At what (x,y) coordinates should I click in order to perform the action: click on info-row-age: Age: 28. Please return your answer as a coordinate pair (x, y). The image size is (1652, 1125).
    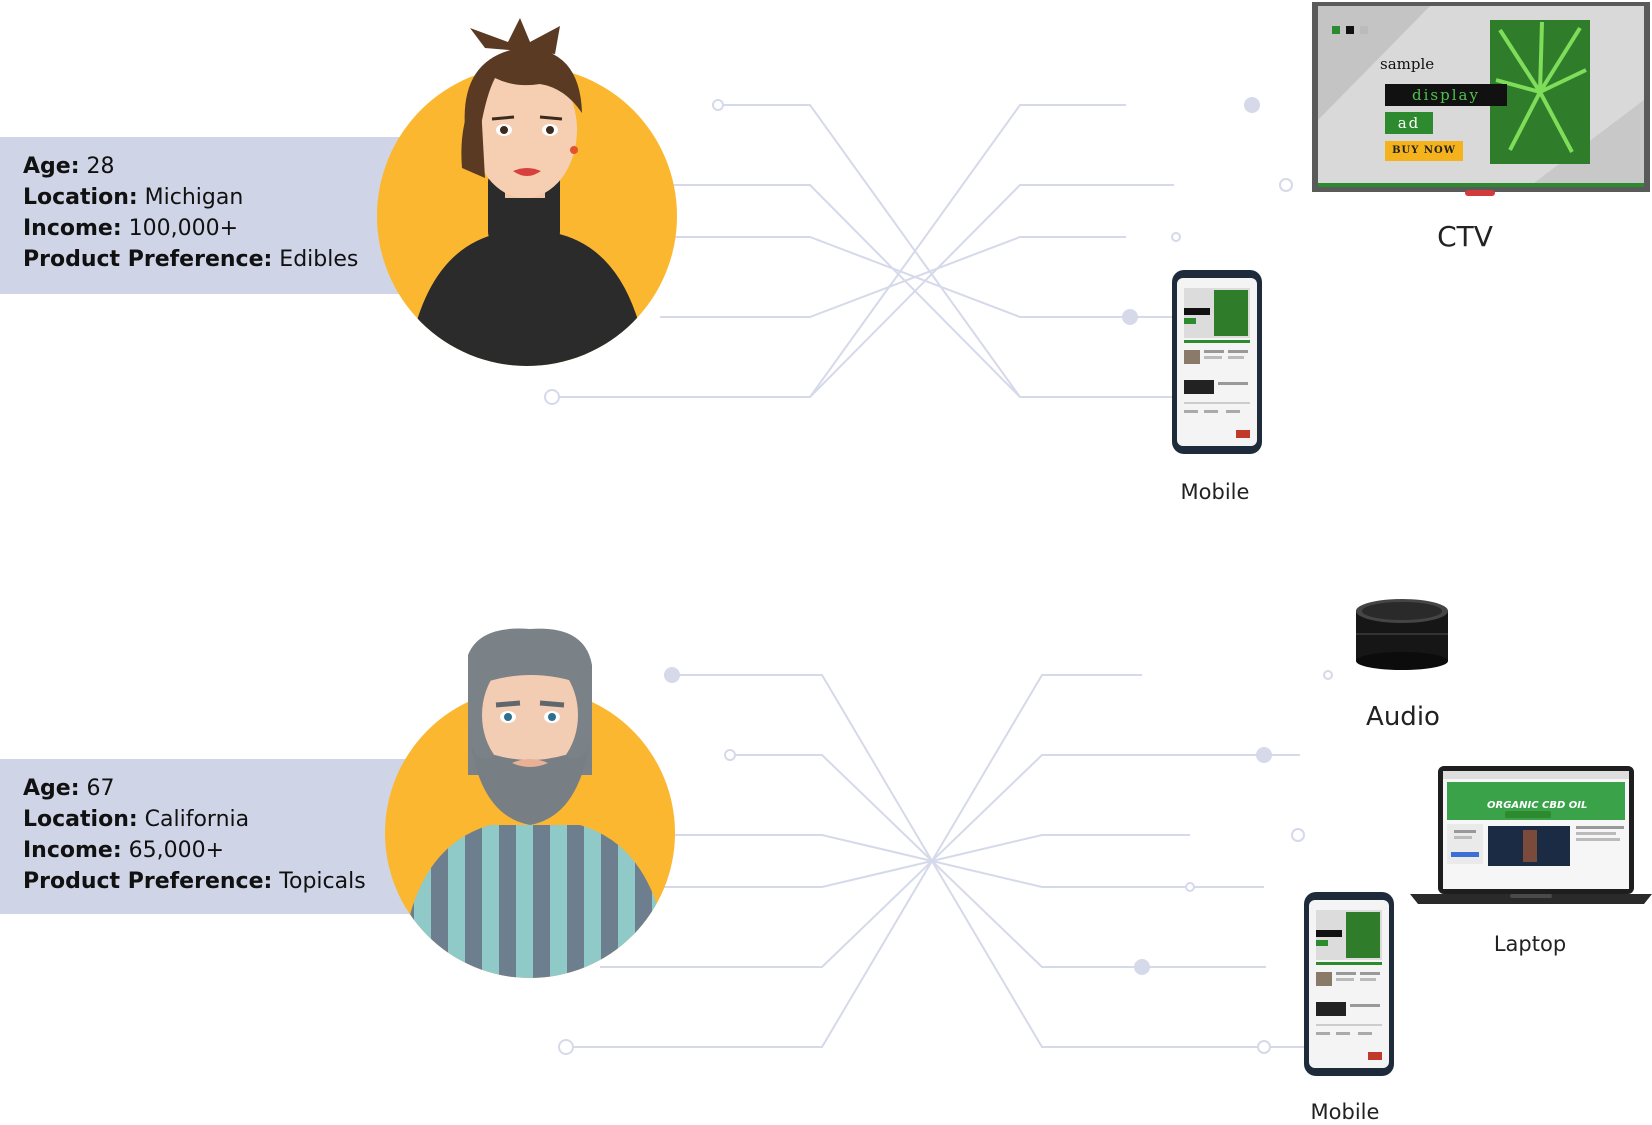
    Looking at the image, I should click on (69, 166).